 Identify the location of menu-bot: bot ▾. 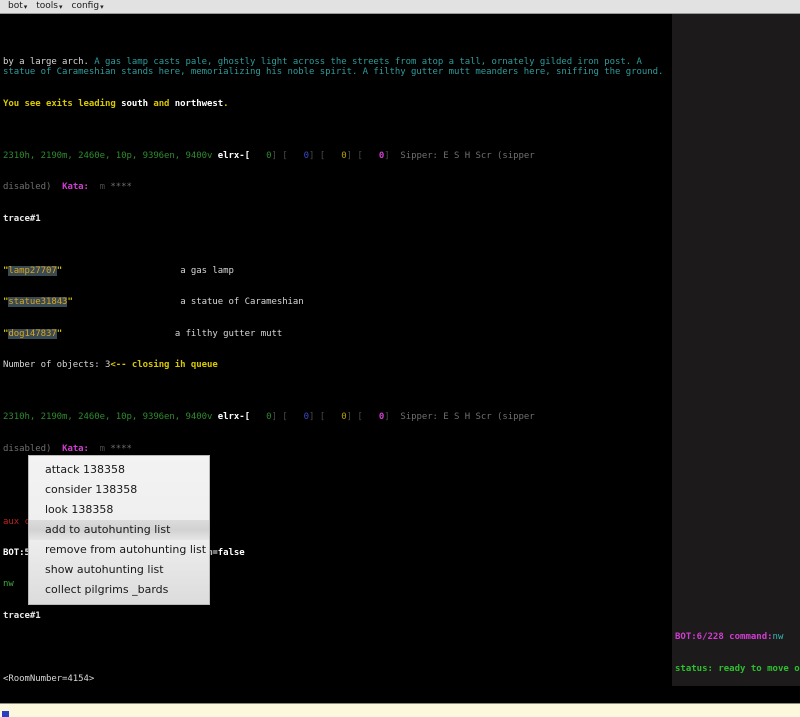
(20, 6).